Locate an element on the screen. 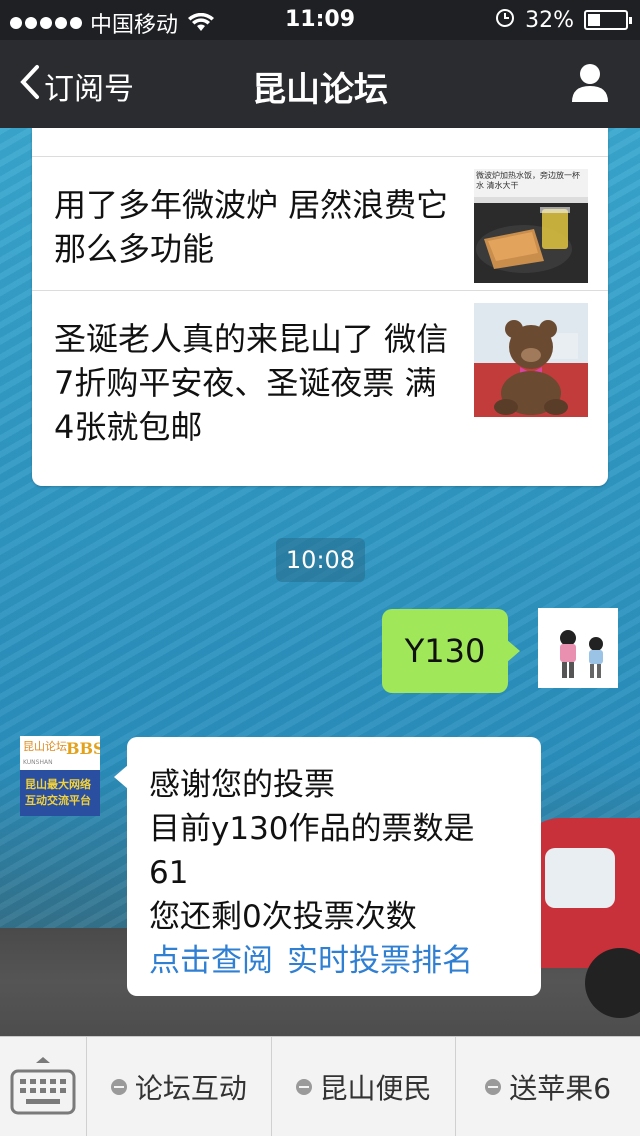 This screenshot has height=1136, width=640. message-line: 61 is located at coordinates (169, 873).